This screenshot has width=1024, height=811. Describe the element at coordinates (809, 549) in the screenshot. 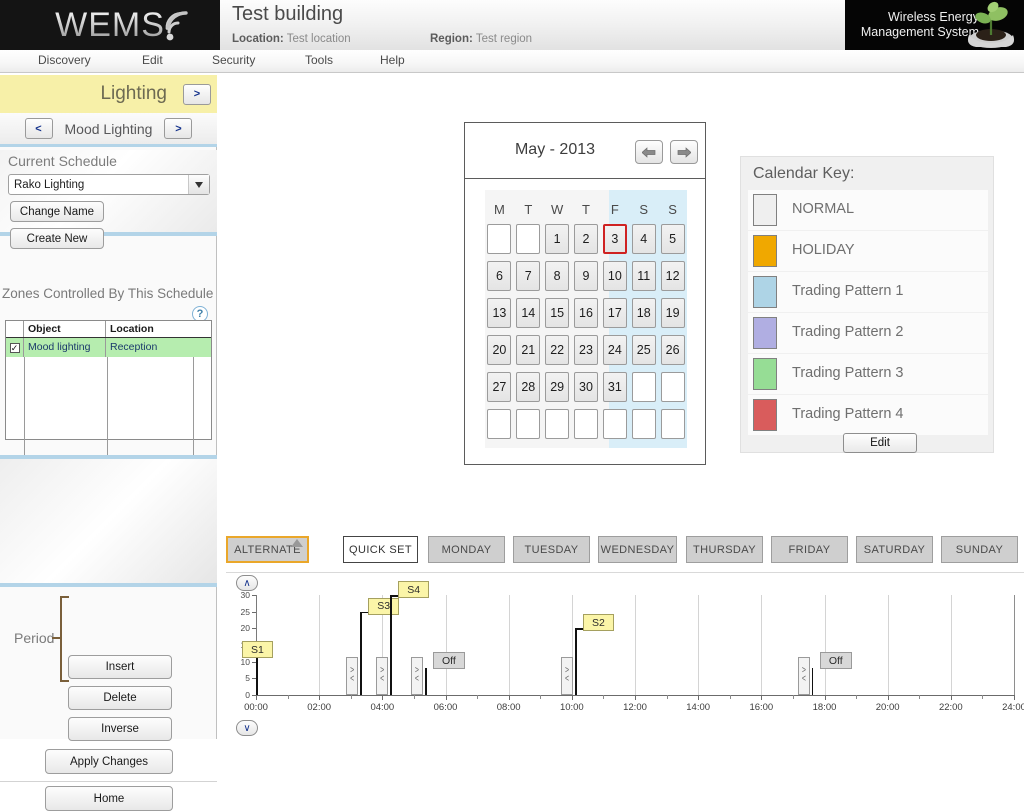

I see `tab-friday: FRIDAY` at that location.